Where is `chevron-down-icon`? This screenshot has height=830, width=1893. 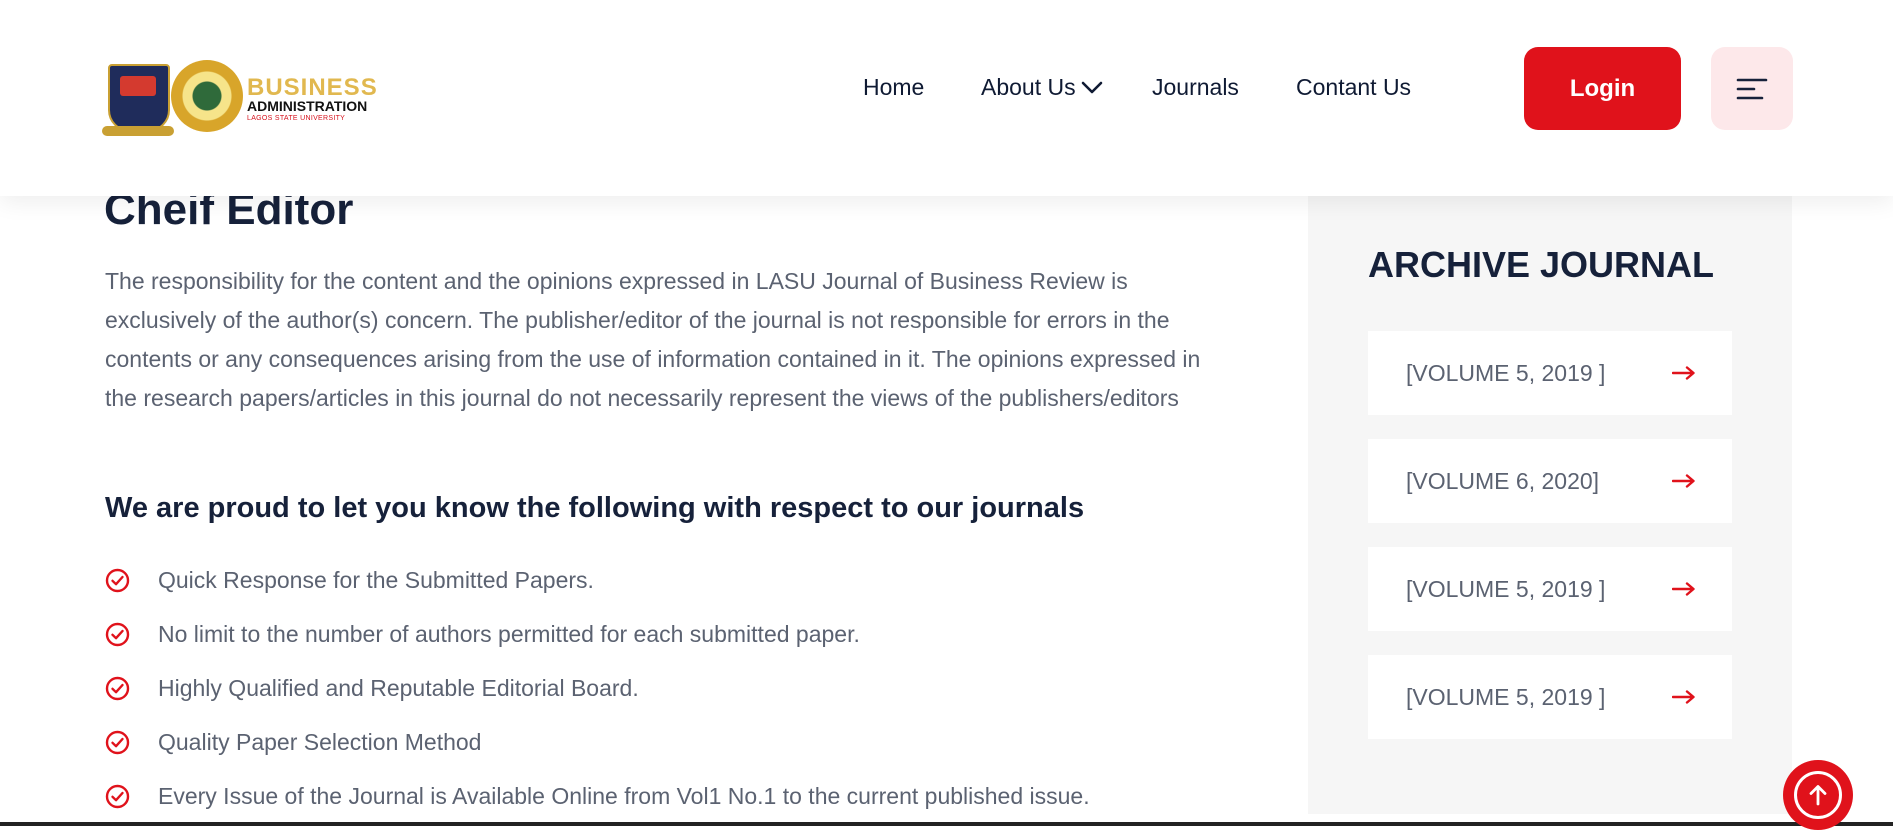
chevron-down-icon is located at coordinates (1091, 87).